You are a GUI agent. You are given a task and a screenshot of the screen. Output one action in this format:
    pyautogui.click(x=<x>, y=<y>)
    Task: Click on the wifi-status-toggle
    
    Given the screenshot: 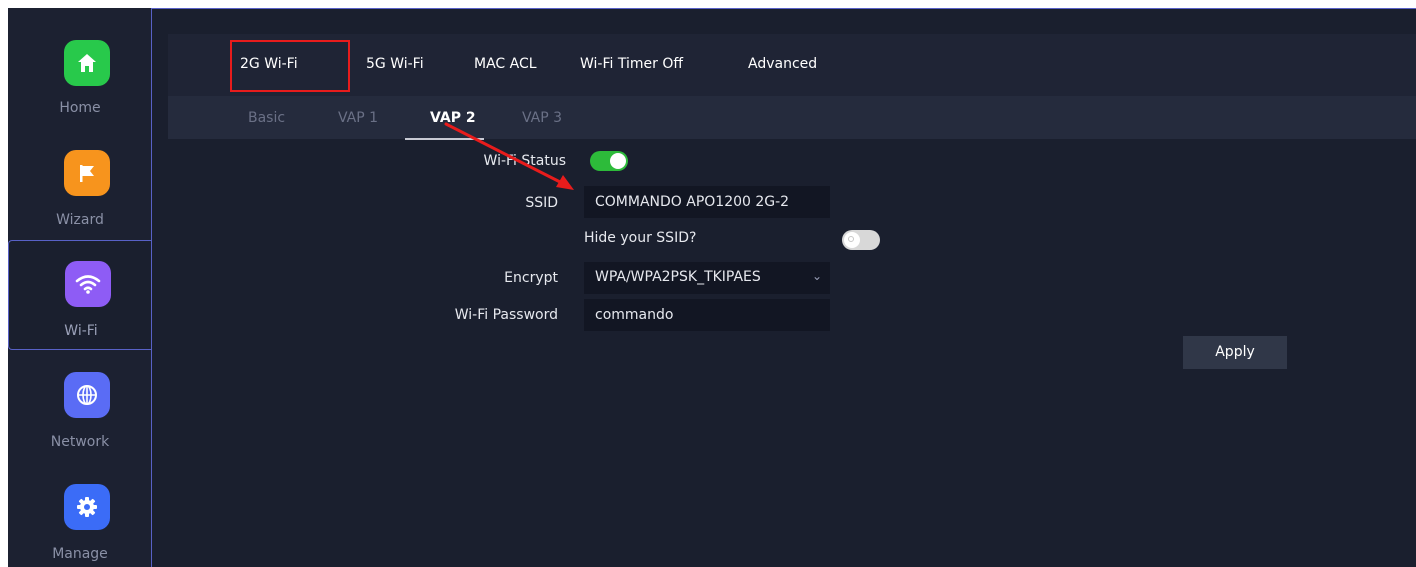 What is the action you would take?
    pyautogui.click(x=609, y=161)
    